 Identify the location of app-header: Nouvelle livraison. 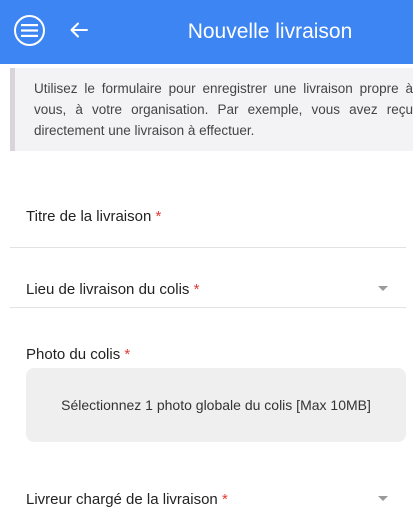
(206, 32).